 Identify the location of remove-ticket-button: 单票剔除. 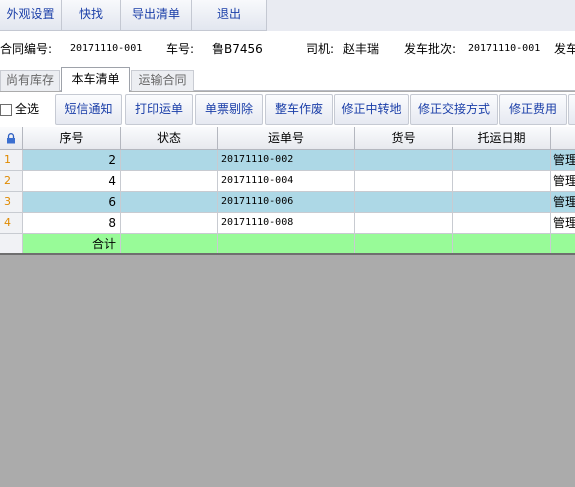
(229, 109).